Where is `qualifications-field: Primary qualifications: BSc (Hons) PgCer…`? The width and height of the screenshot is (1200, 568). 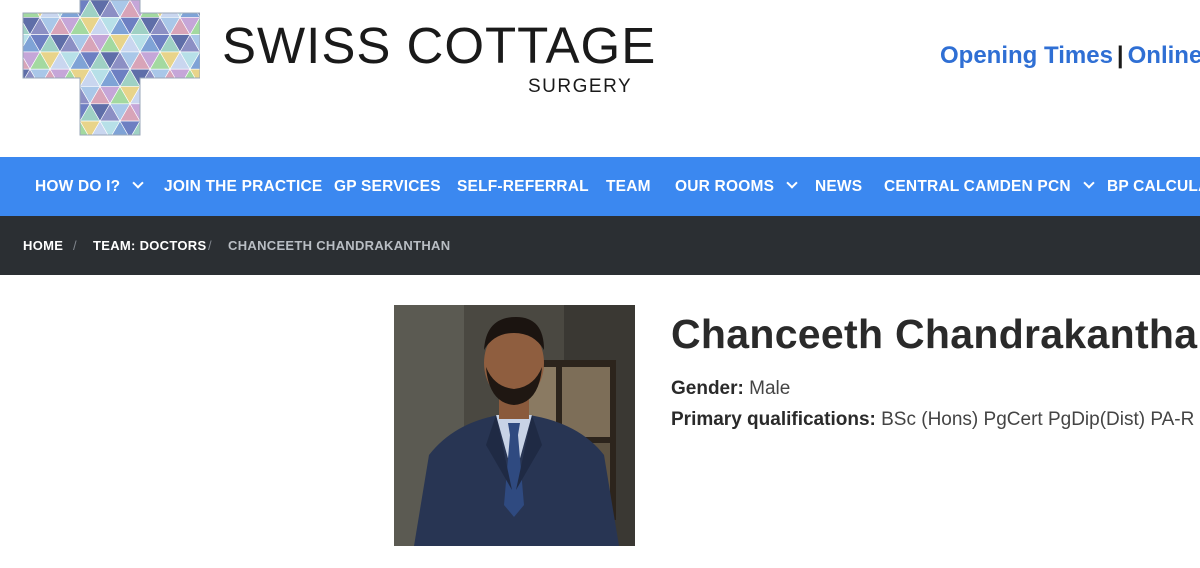
qualifications-field: Primary qualifications: BSc (Hons) PgCer… is located at coordinates (932, 420).